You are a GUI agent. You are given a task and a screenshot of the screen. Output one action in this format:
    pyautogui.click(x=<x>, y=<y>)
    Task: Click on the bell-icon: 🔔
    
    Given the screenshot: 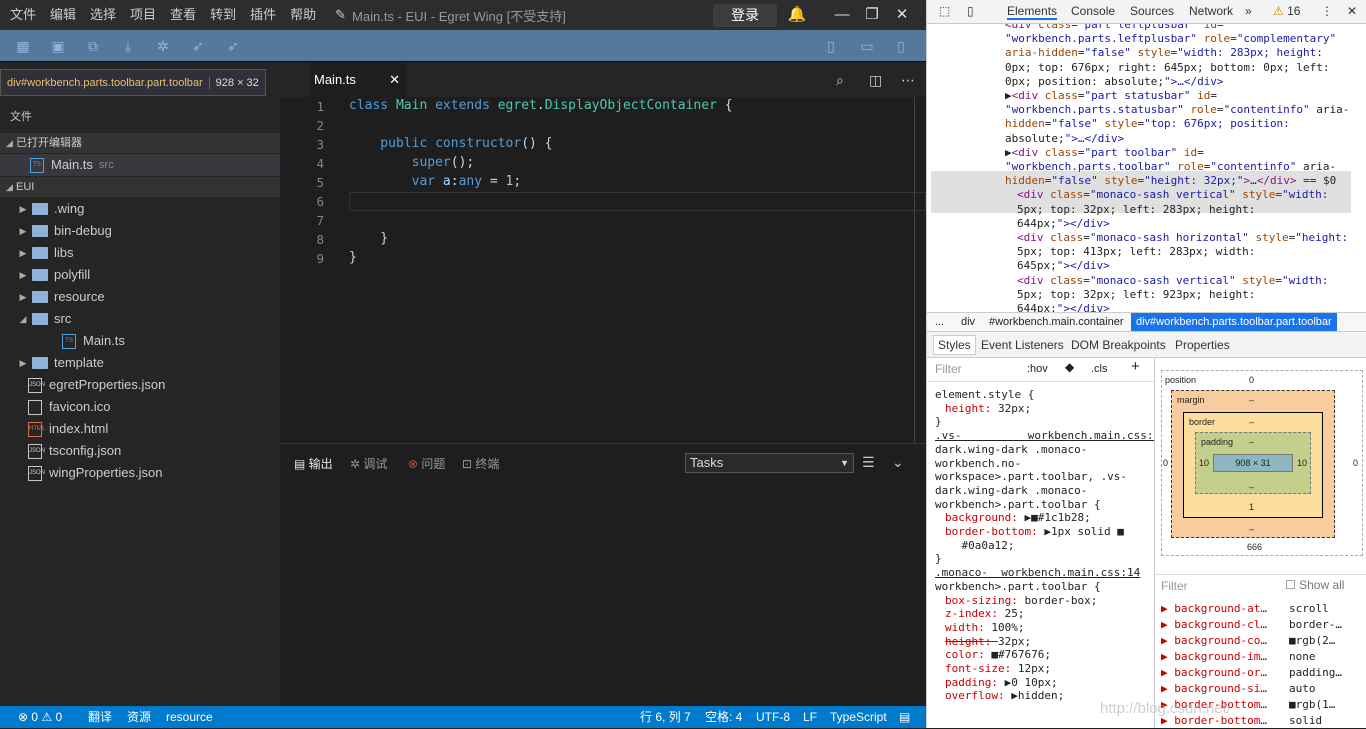 What is the action you would take?
    pyautogui.click(x=797, y=15)
    